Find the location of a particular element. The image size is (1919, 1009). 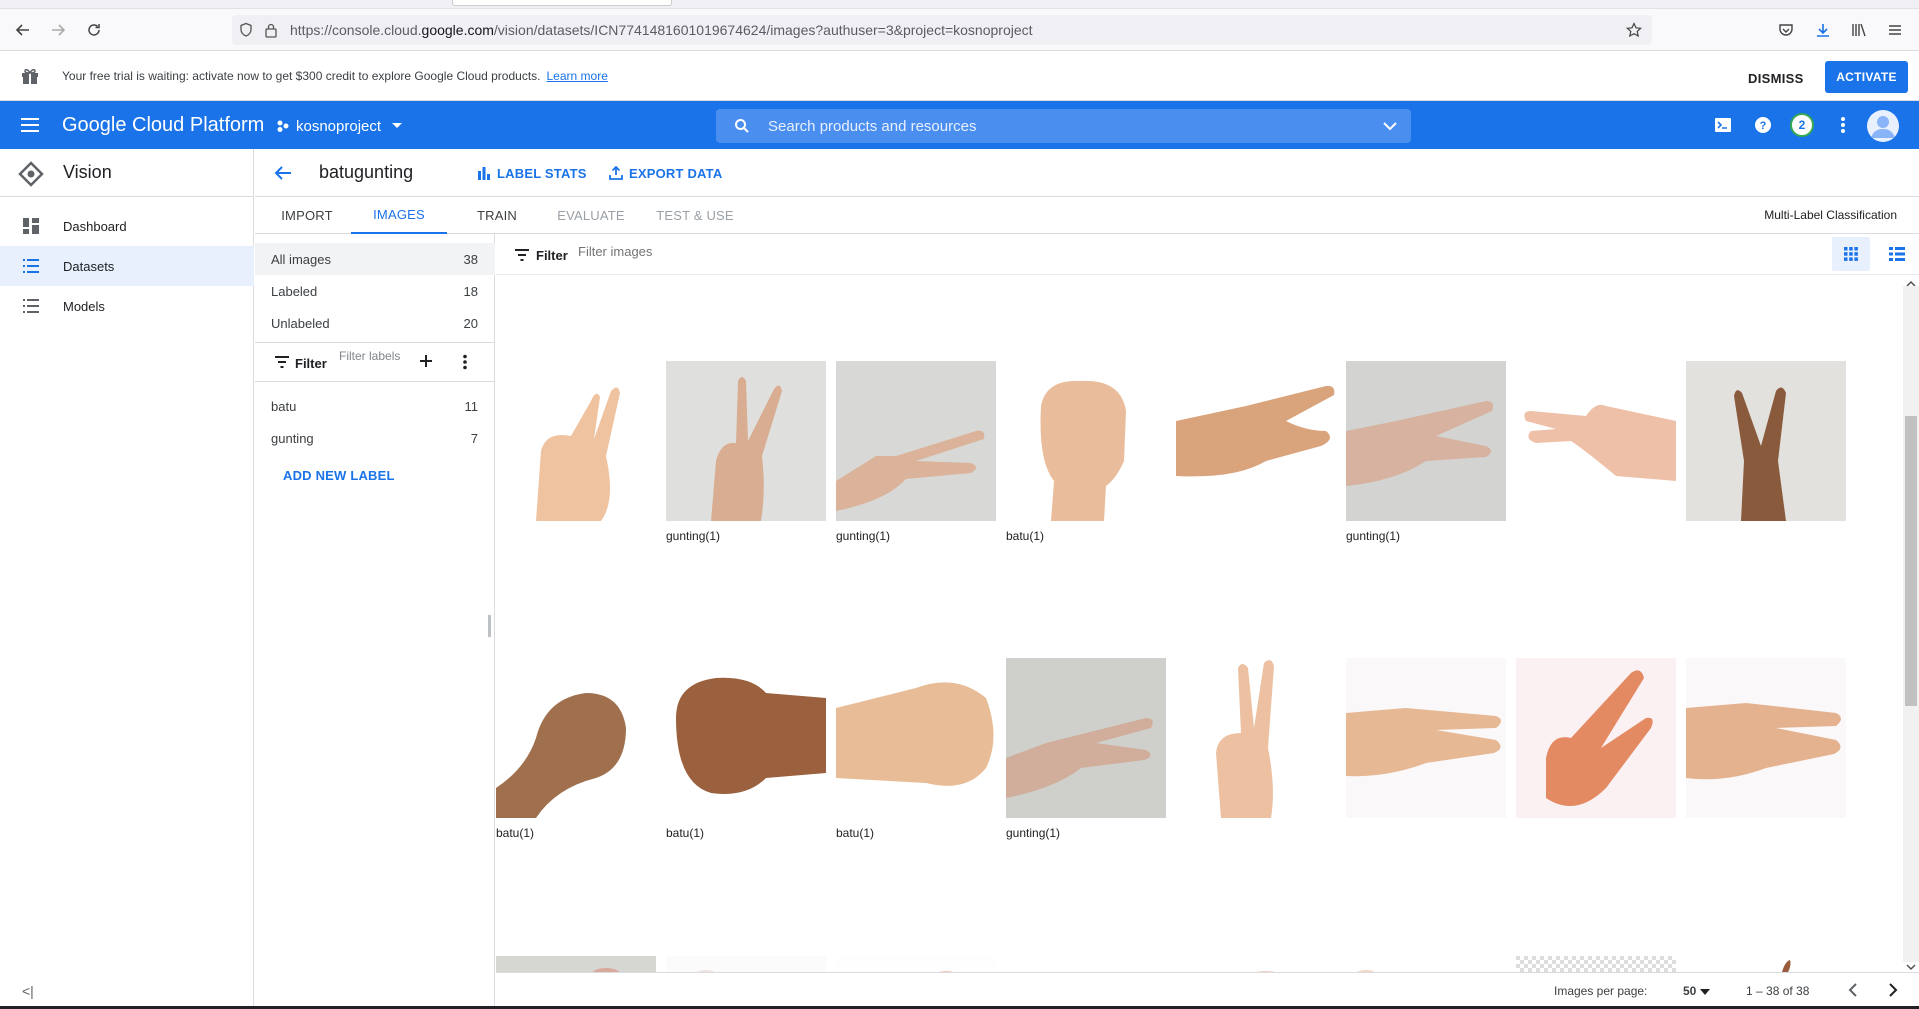

next-page-icon is located at coordinates (1893, 991).